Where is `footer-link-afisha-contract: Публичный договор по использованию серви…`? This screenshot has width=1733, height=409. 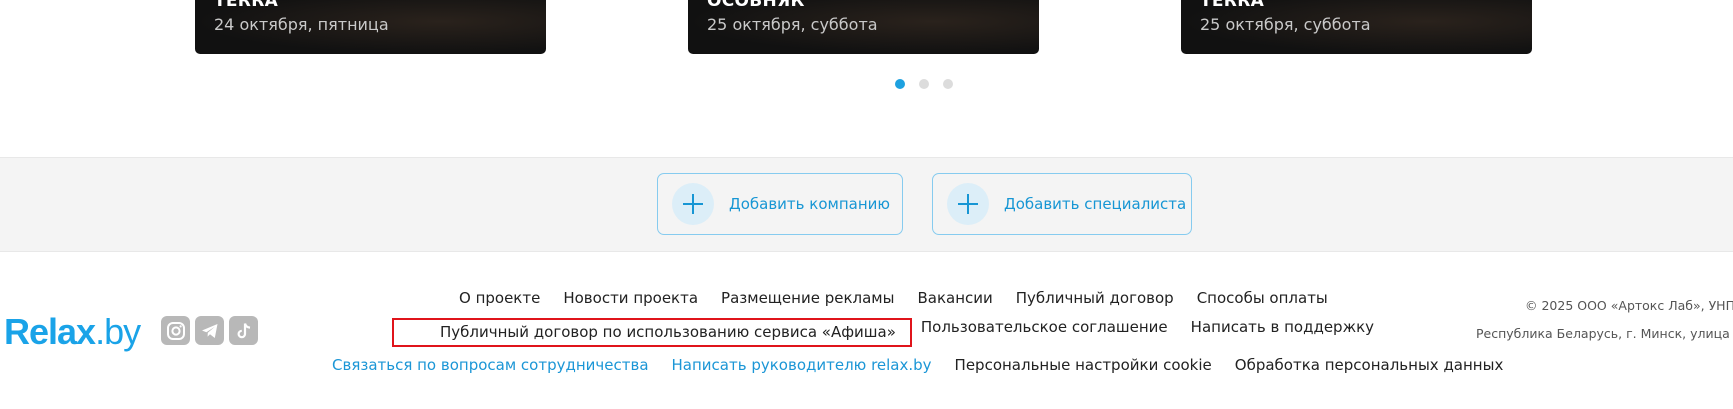 footer-link-afisha-contract: Публичный договор по использованию серви… is located at coordinates (652, 332).